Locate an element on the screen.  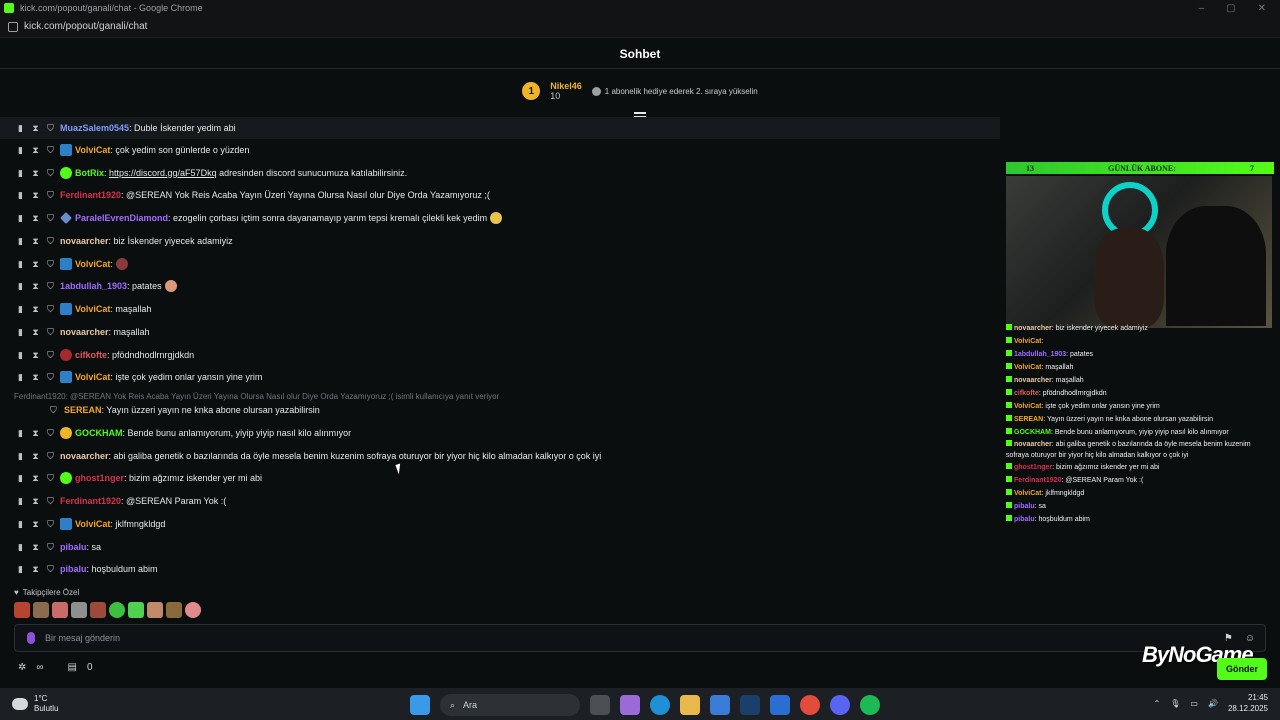
chrome-icon is located at coordinates (810, 705).